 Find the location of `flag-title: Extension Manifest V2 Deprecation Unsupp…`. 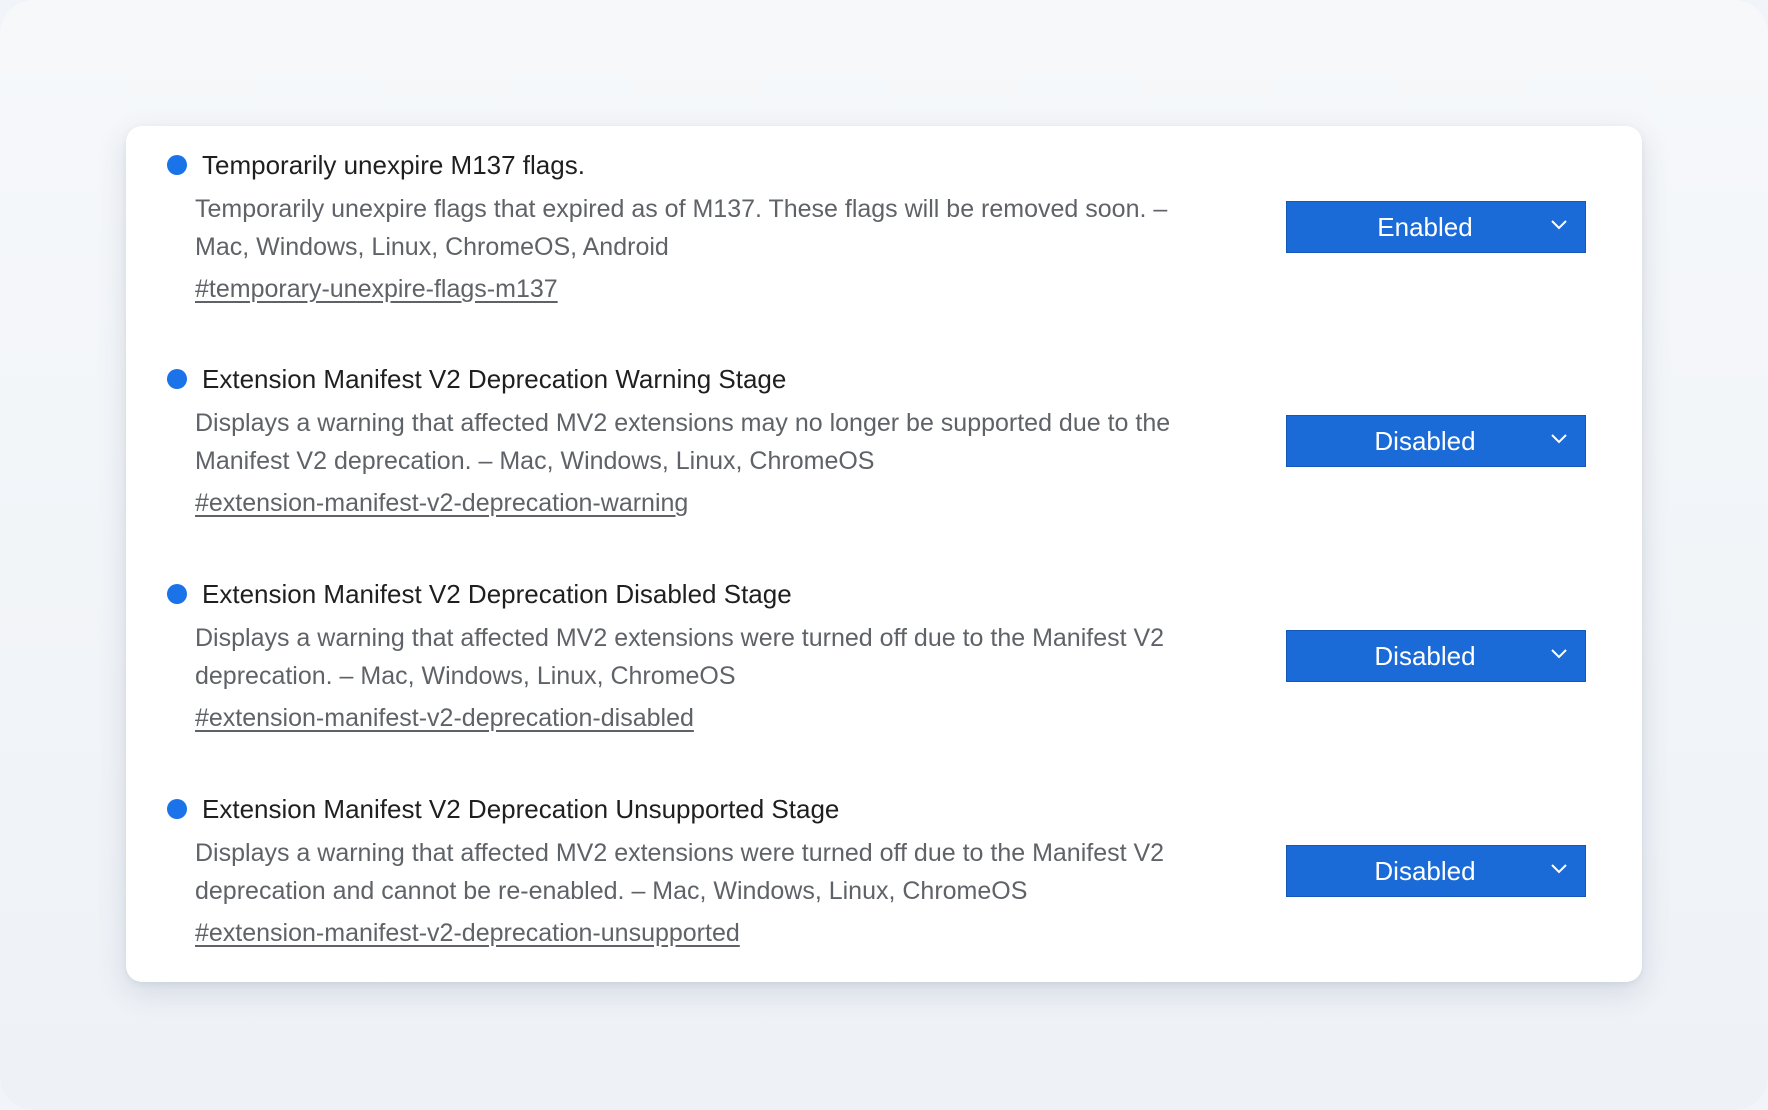

flag-title: Extension Manifest V2 Deprecation Unsupp… is located at coordinates (521, 809).